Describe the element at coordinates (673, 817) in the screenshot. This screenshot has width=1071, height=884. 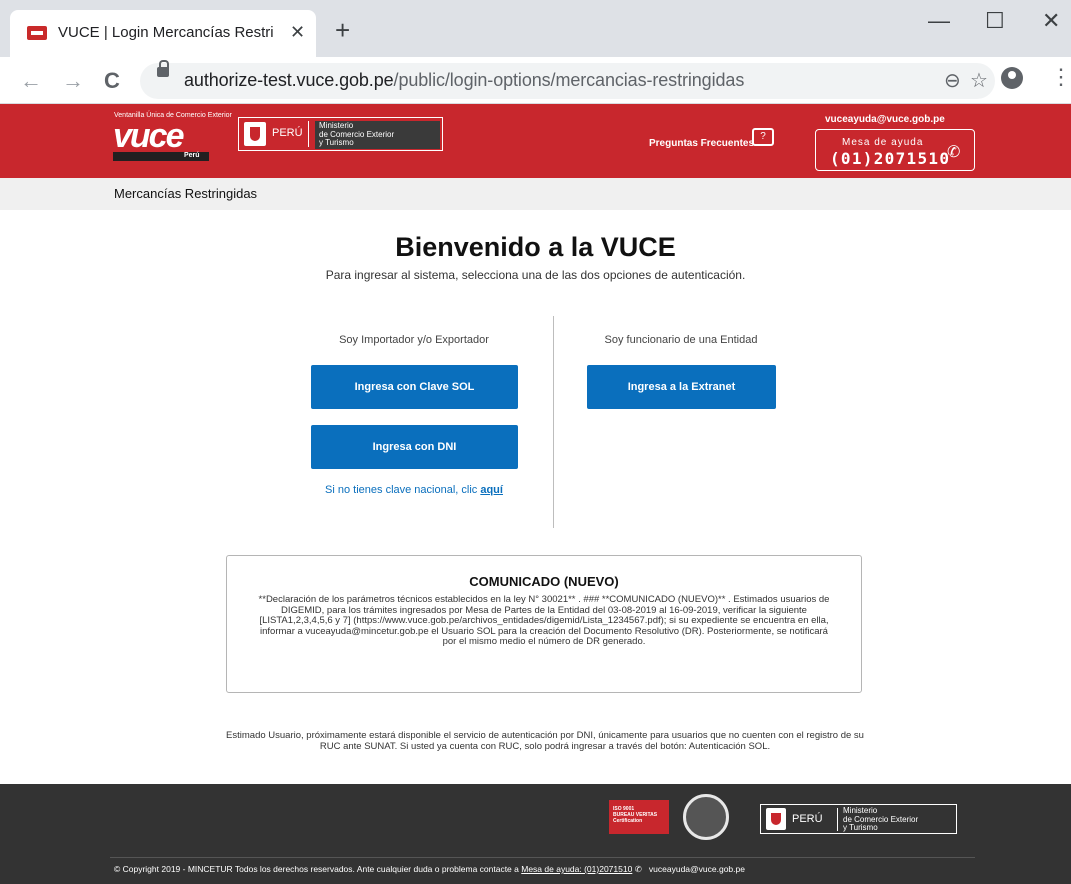
I see `bureau-veritas-logo: ISO 9001 BUREAU VERITAS Certification` at that location.